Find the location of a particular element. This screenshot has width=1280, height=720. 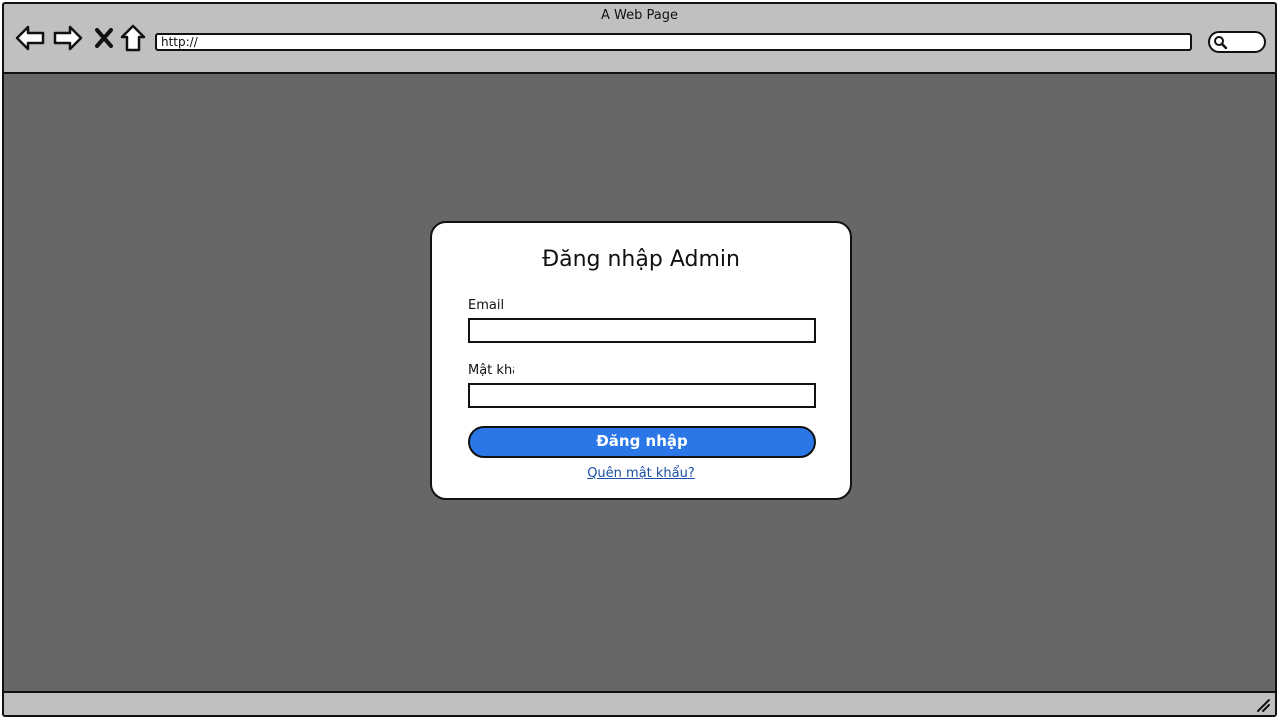

address-text: http:// is located at coordinates (179, 42).